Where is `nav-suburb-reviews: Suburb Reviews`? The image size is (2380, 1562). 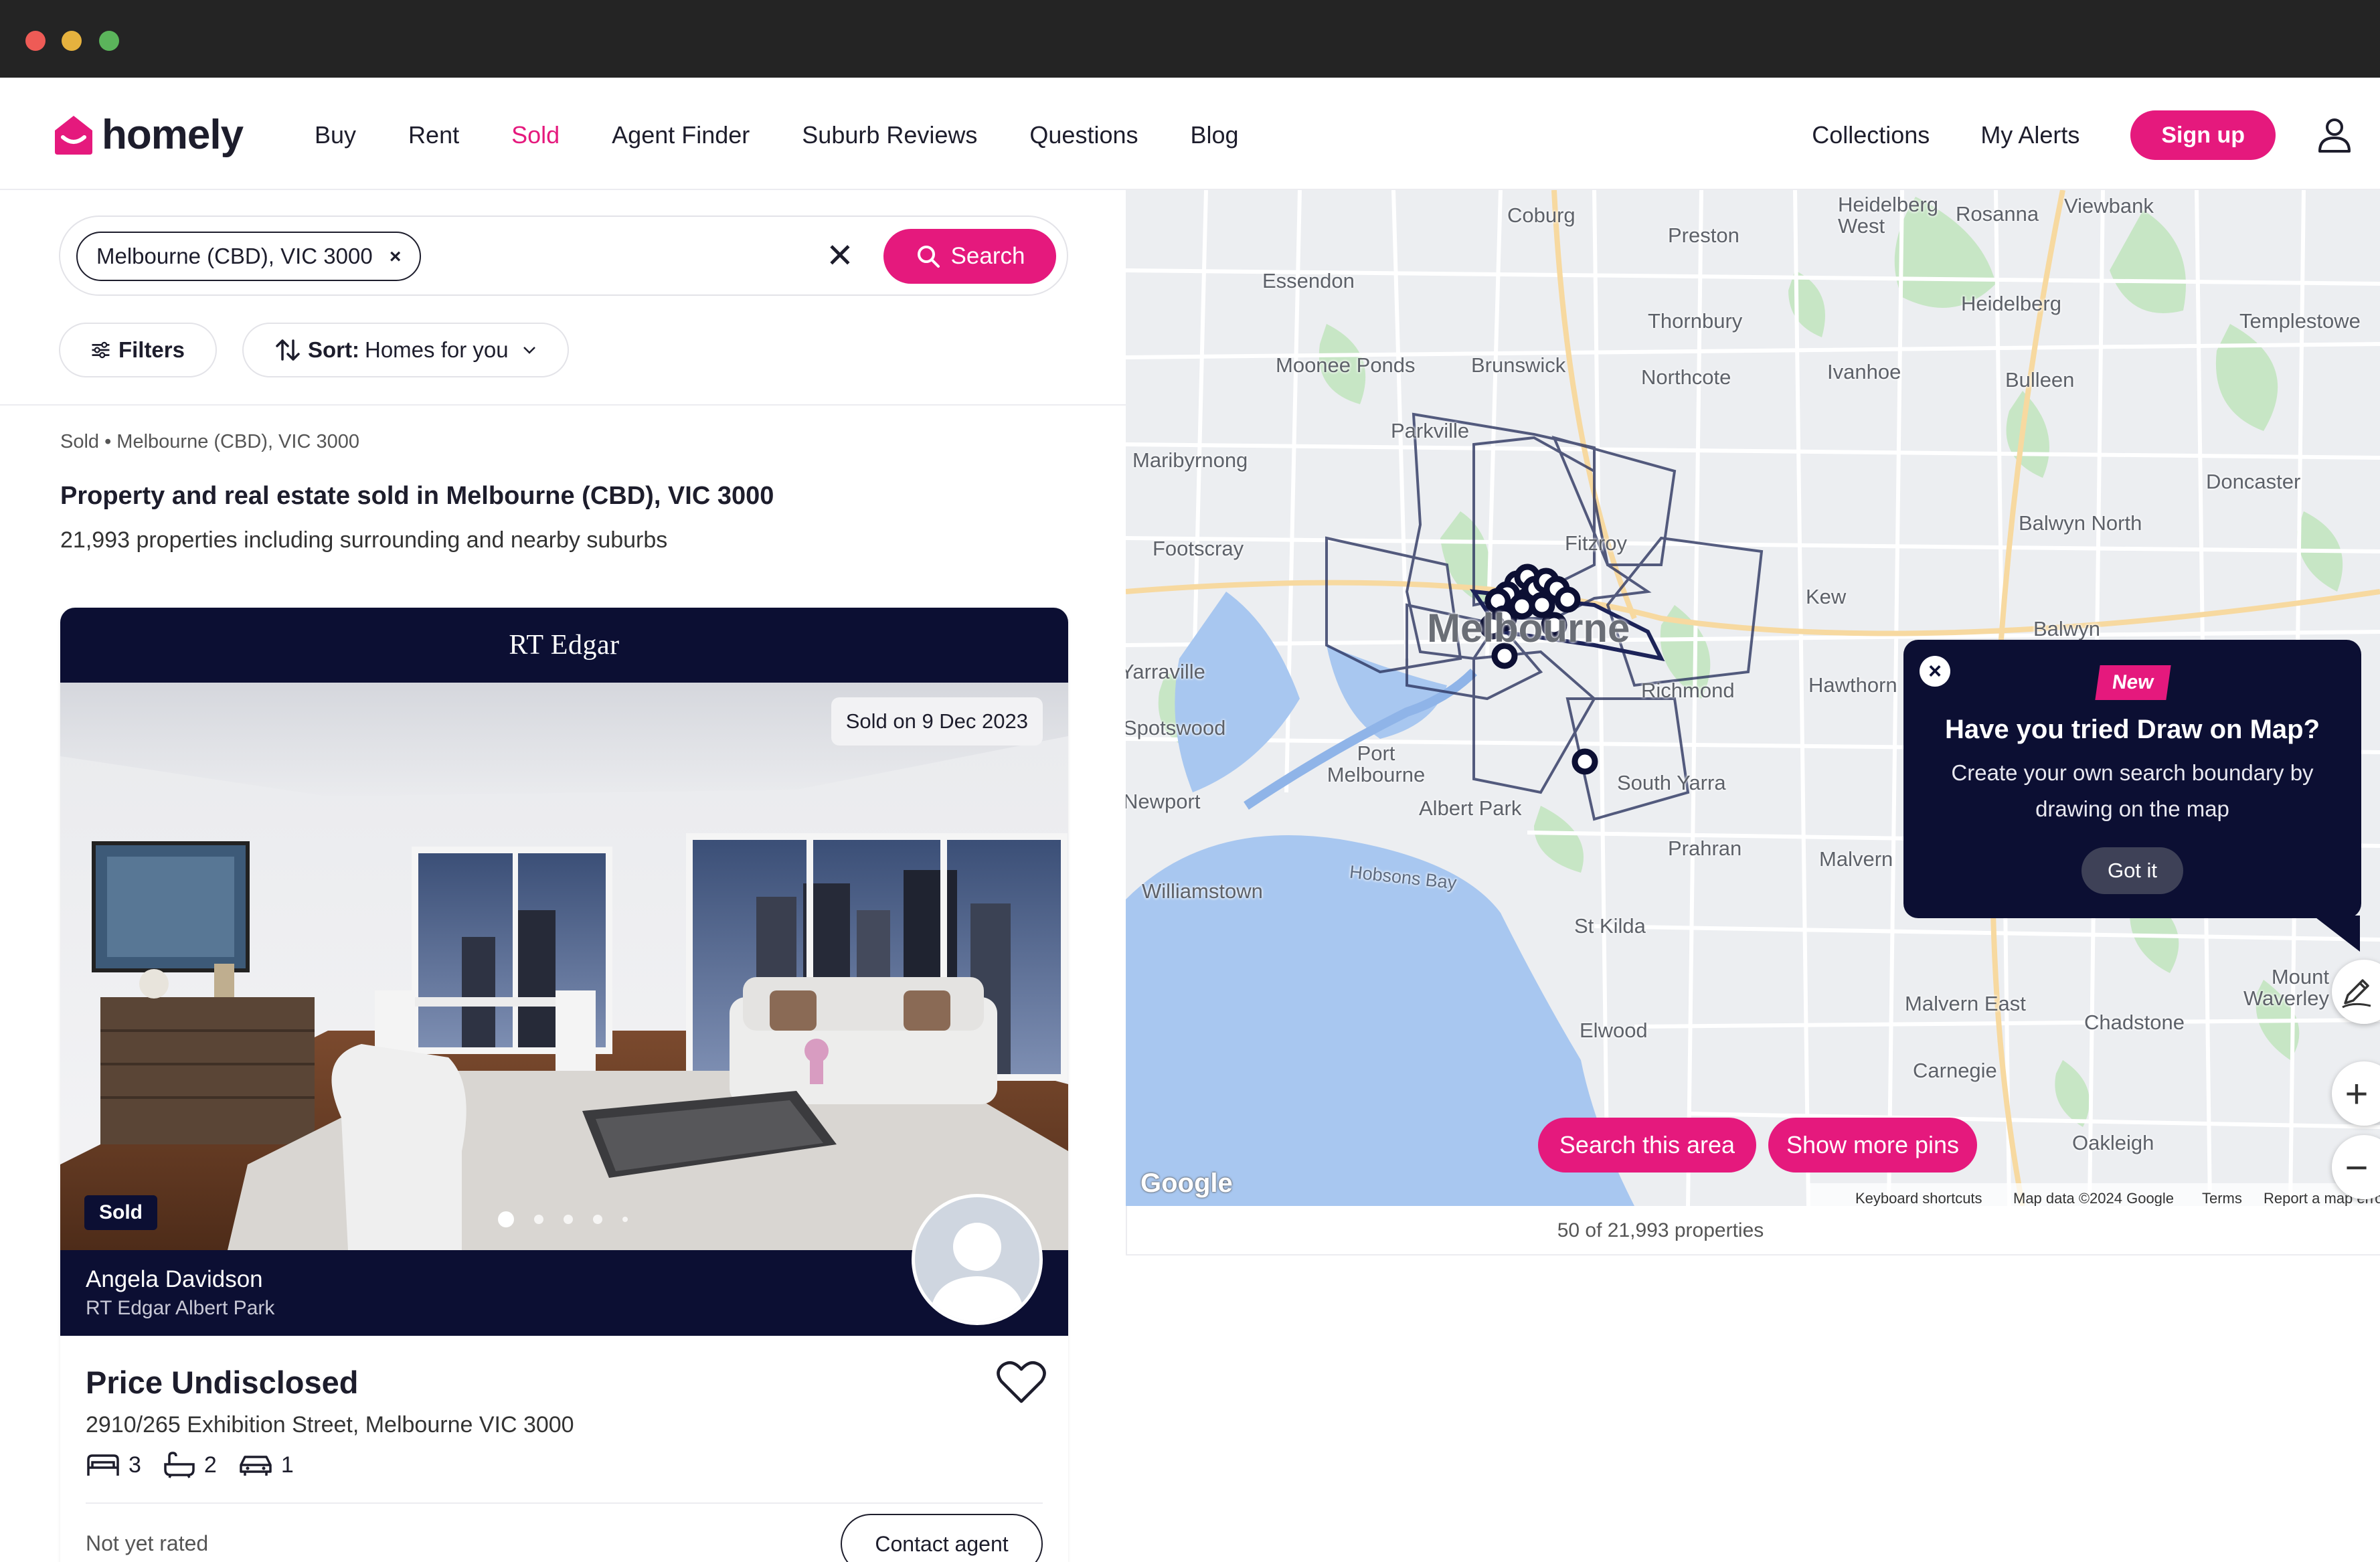 nav-suburb-reviews: Suburb Reviews is located at coordinates (889, 135).